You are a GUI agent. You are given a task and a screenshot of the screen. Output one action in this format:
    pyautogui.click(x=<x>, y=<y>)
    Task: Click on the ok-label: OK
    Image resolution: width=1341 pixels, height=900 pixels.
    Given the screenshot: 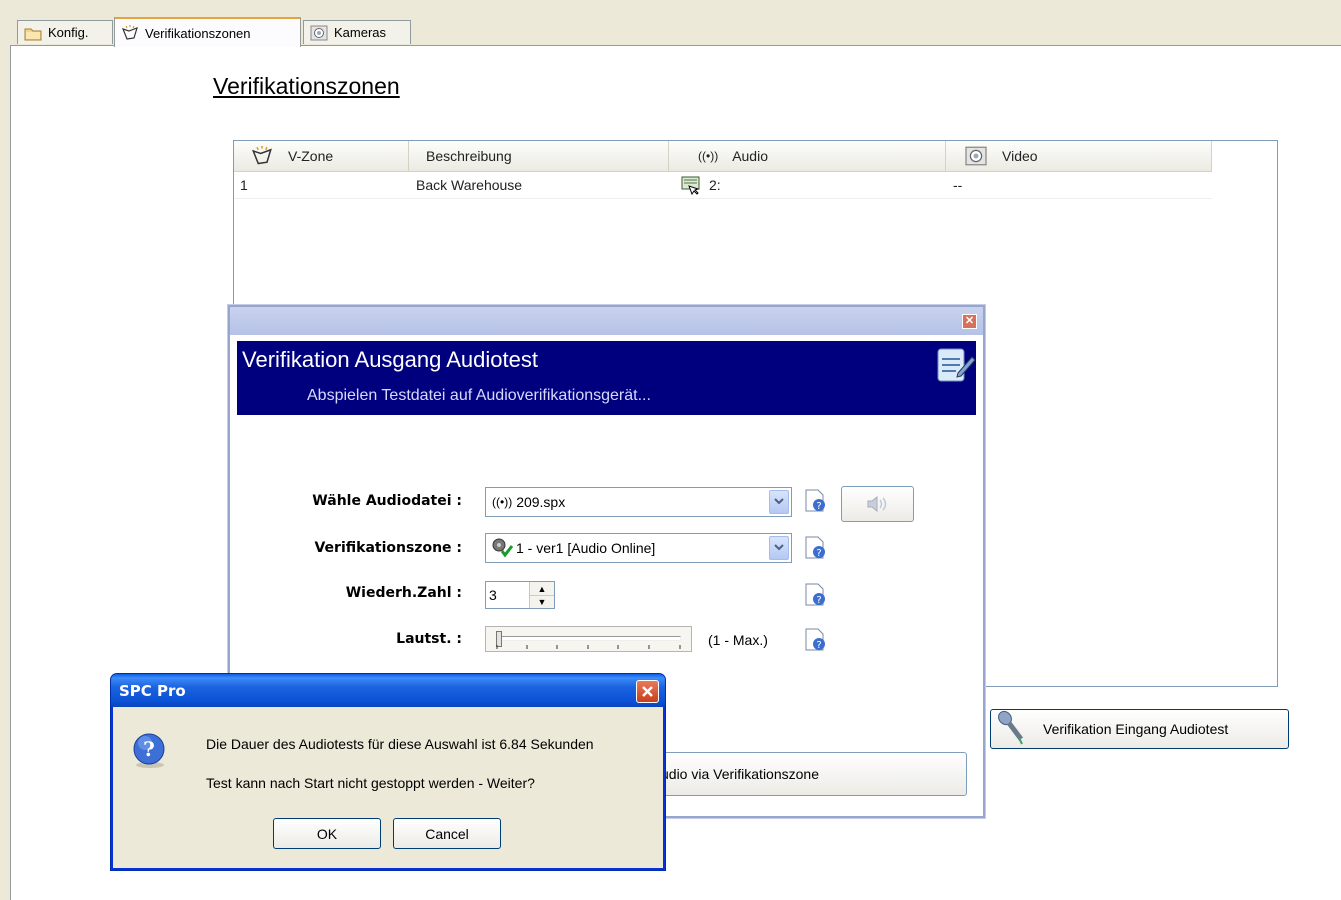 What is the action you would take?
    pyautogui.click(x=327, y=833)
    